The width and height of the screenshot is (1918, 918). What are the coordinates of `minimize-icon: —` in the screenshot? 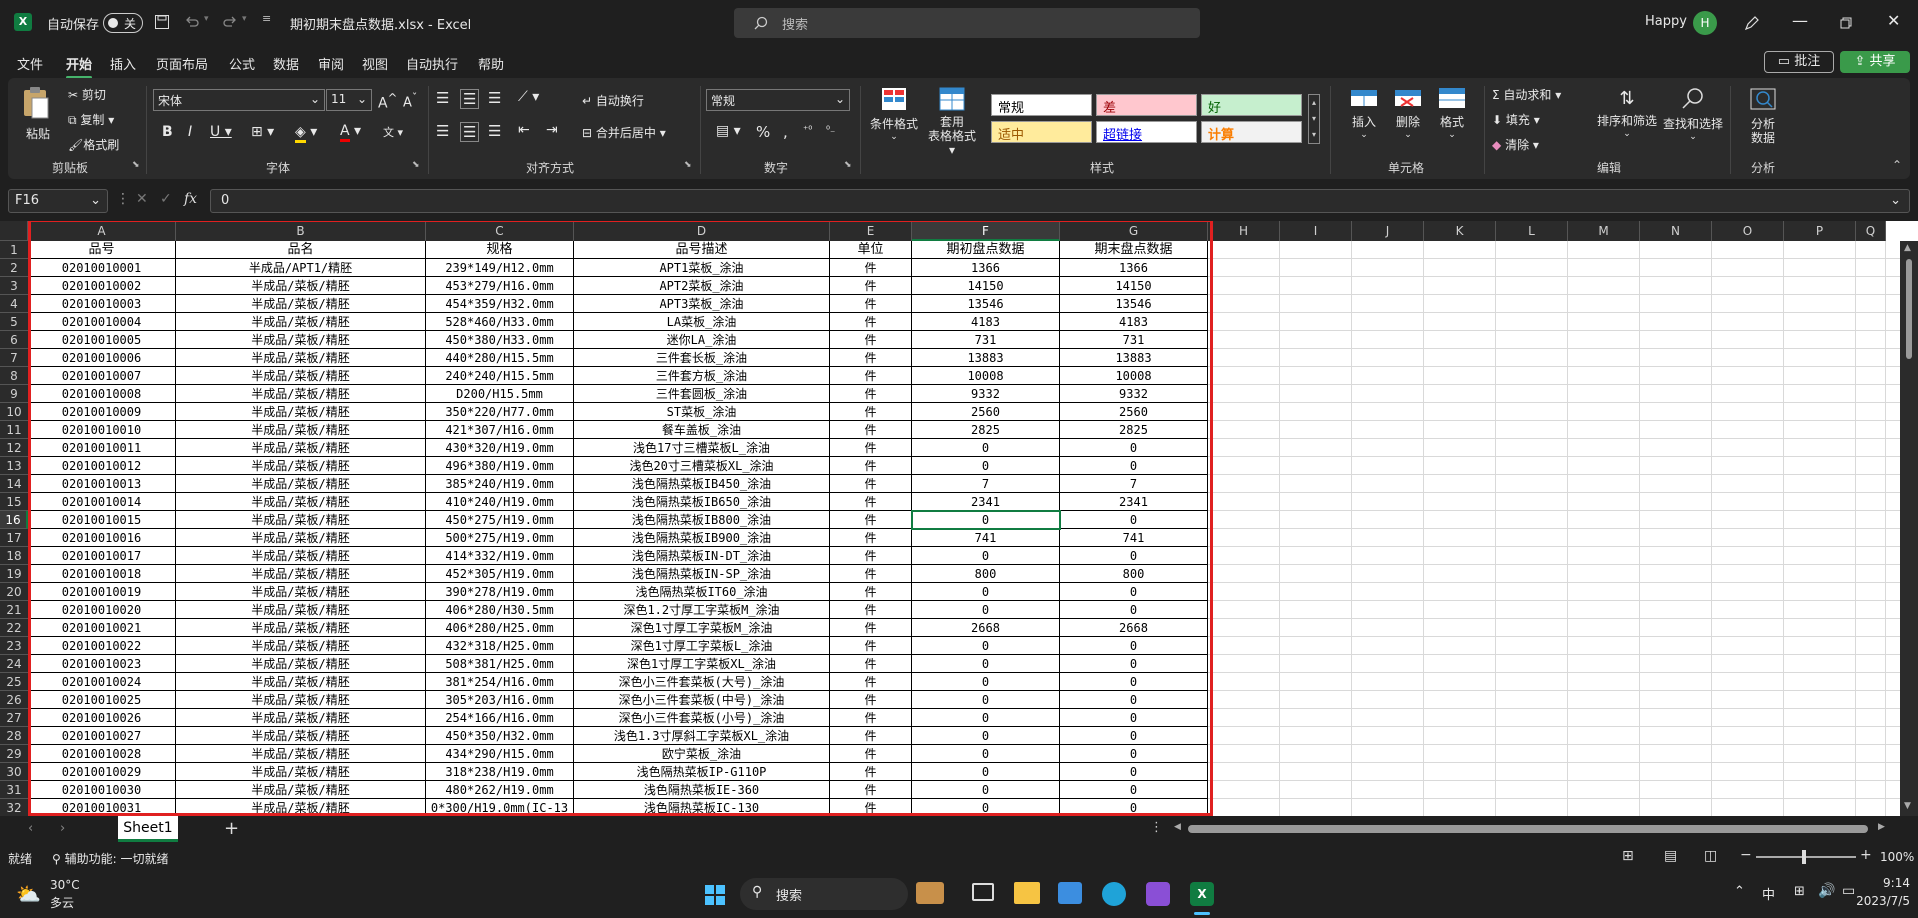 It's located at (1800, 20).